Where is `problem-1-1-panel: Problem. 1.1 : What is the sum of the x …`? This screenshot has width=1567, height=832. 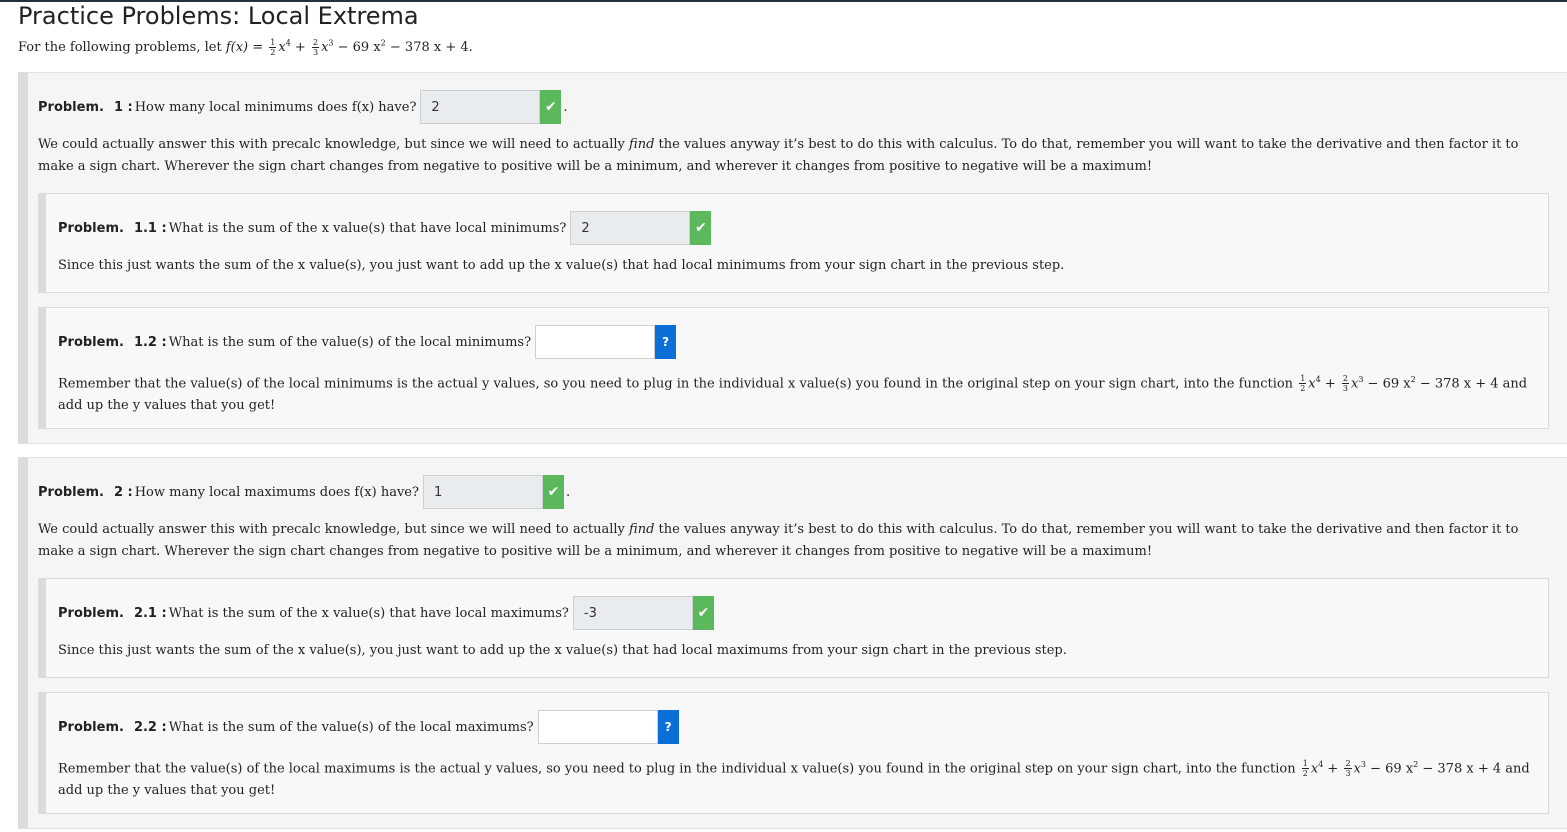 problem-1-1-panel: Problem. 1.1 : What is the sum of the x … is located at coordinates (793, 243).